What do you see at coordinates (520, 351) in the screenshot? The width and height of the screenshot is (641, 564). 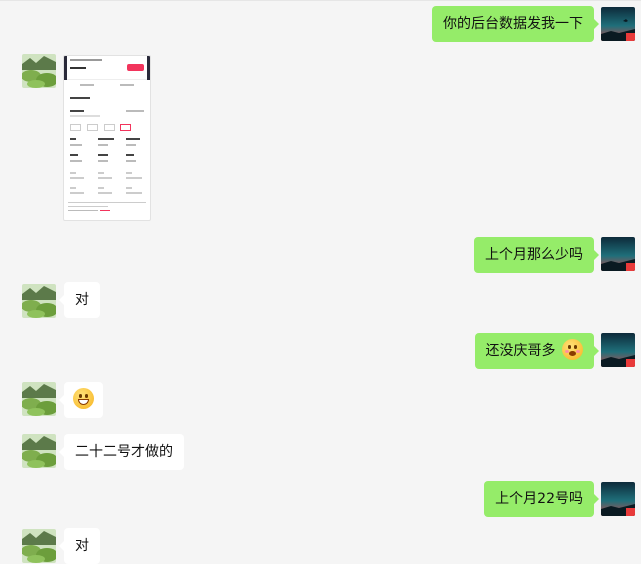 I see `message-text: 还没庆哥多` at bounding box center [520, 351].